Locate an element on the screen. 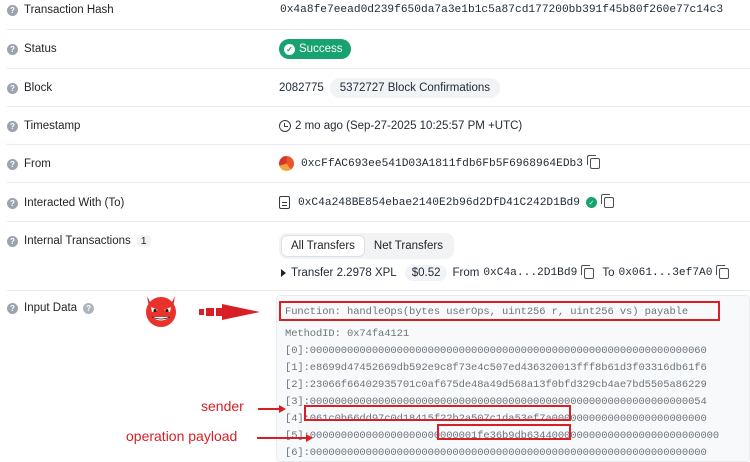  block-value: 2082775 5372727 Block Confirmations is located at coordinates (390, 88).